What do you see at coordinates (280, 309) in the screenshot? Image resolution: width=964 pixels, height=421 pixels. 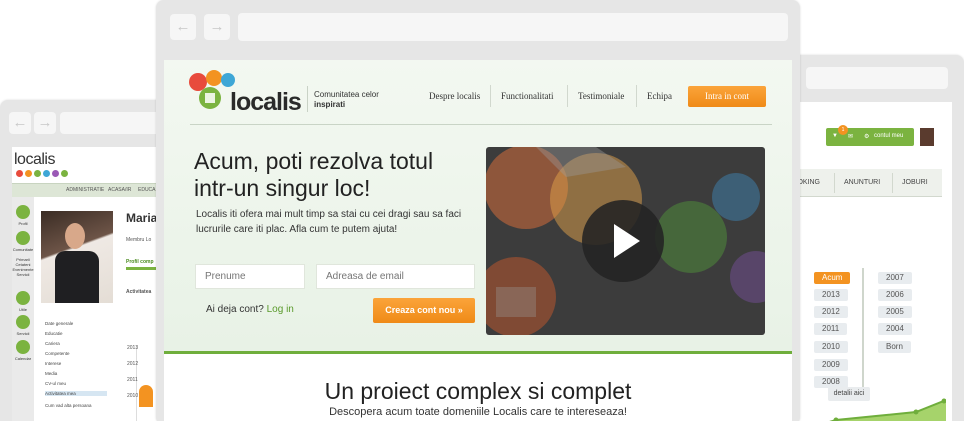 I see `login-link: Log in` at bounding box center [280, 309].